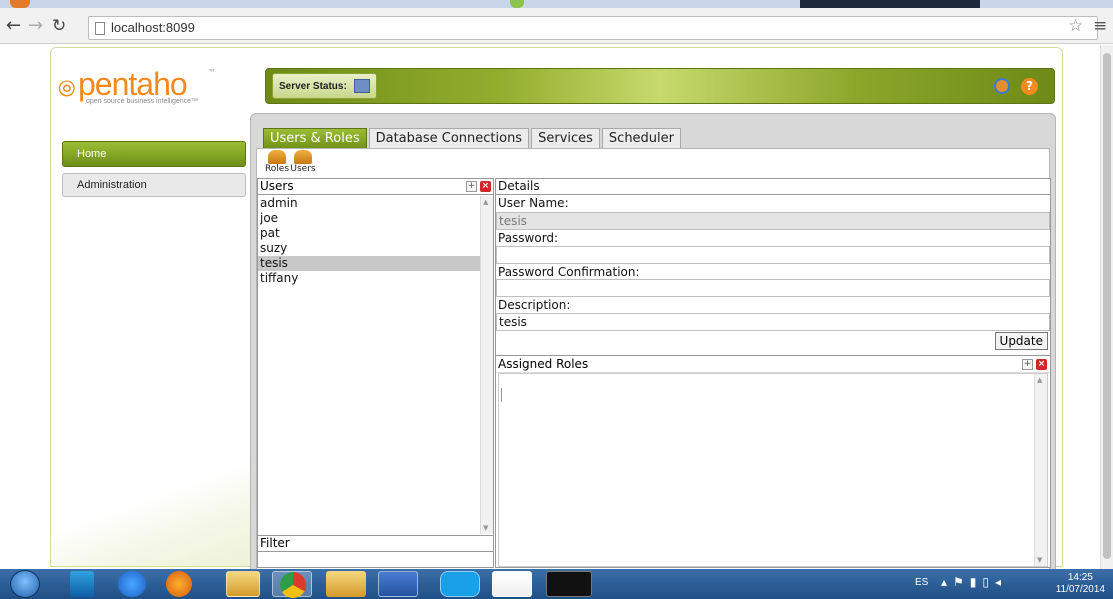 Image resolution: width=1113 pixels, height=599 pixels. I want to click on tray-icons: ▴⚑▮▯◂, so click(974, 582).